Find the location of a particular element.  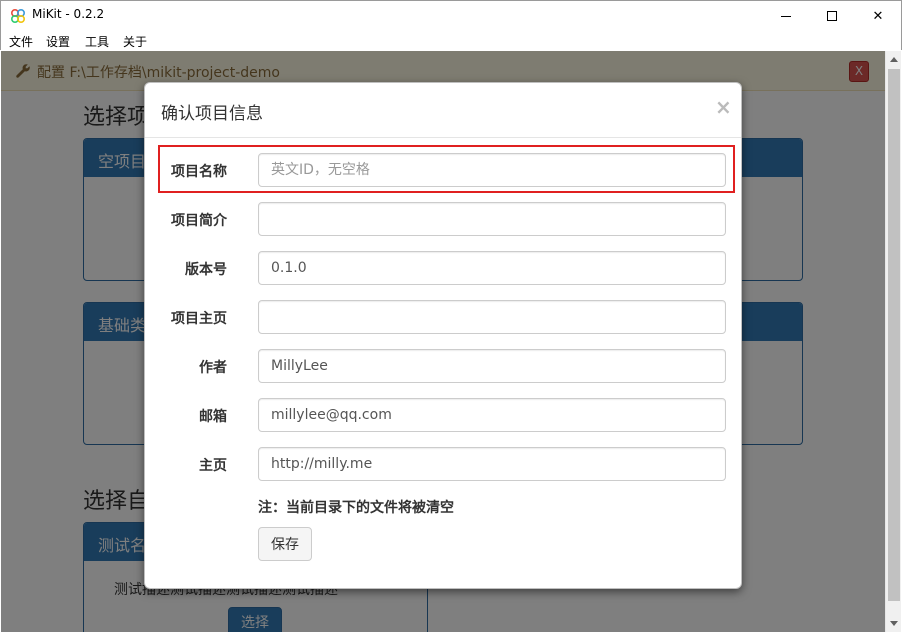

form-row-version: 版本号 is located at coordinates (443, 268).